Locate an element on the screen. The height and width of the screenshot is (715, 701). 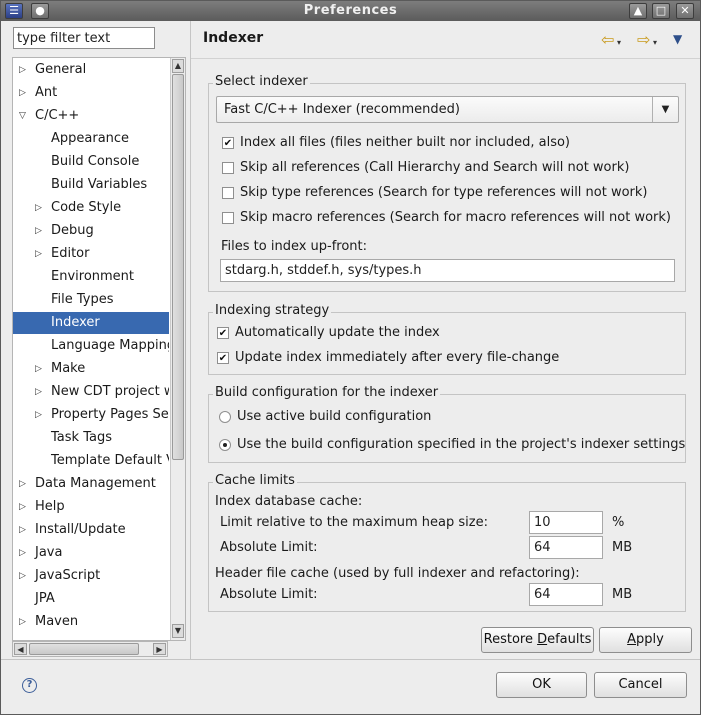
scroll-right-icon: ▶ is located at coordinates (159, 649).